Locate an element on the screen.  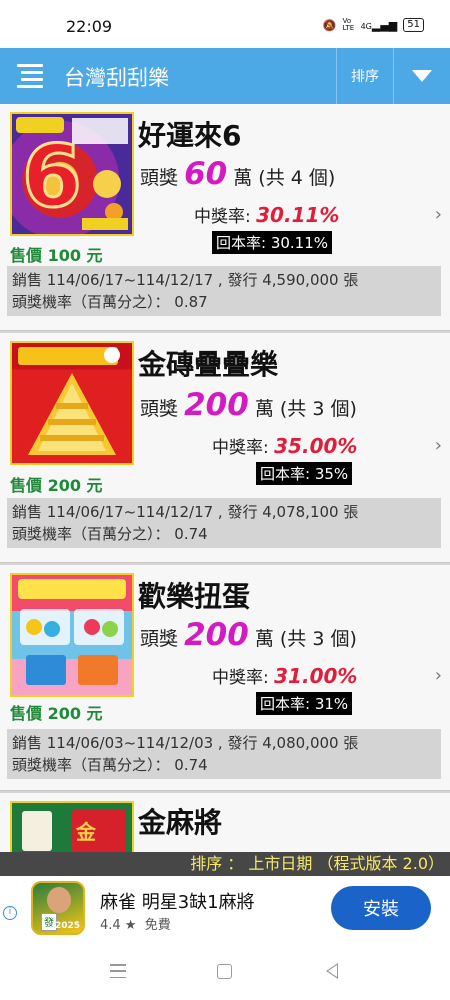
return-rate-badge: 回本率: 31% is located at coordinates (304, 703).